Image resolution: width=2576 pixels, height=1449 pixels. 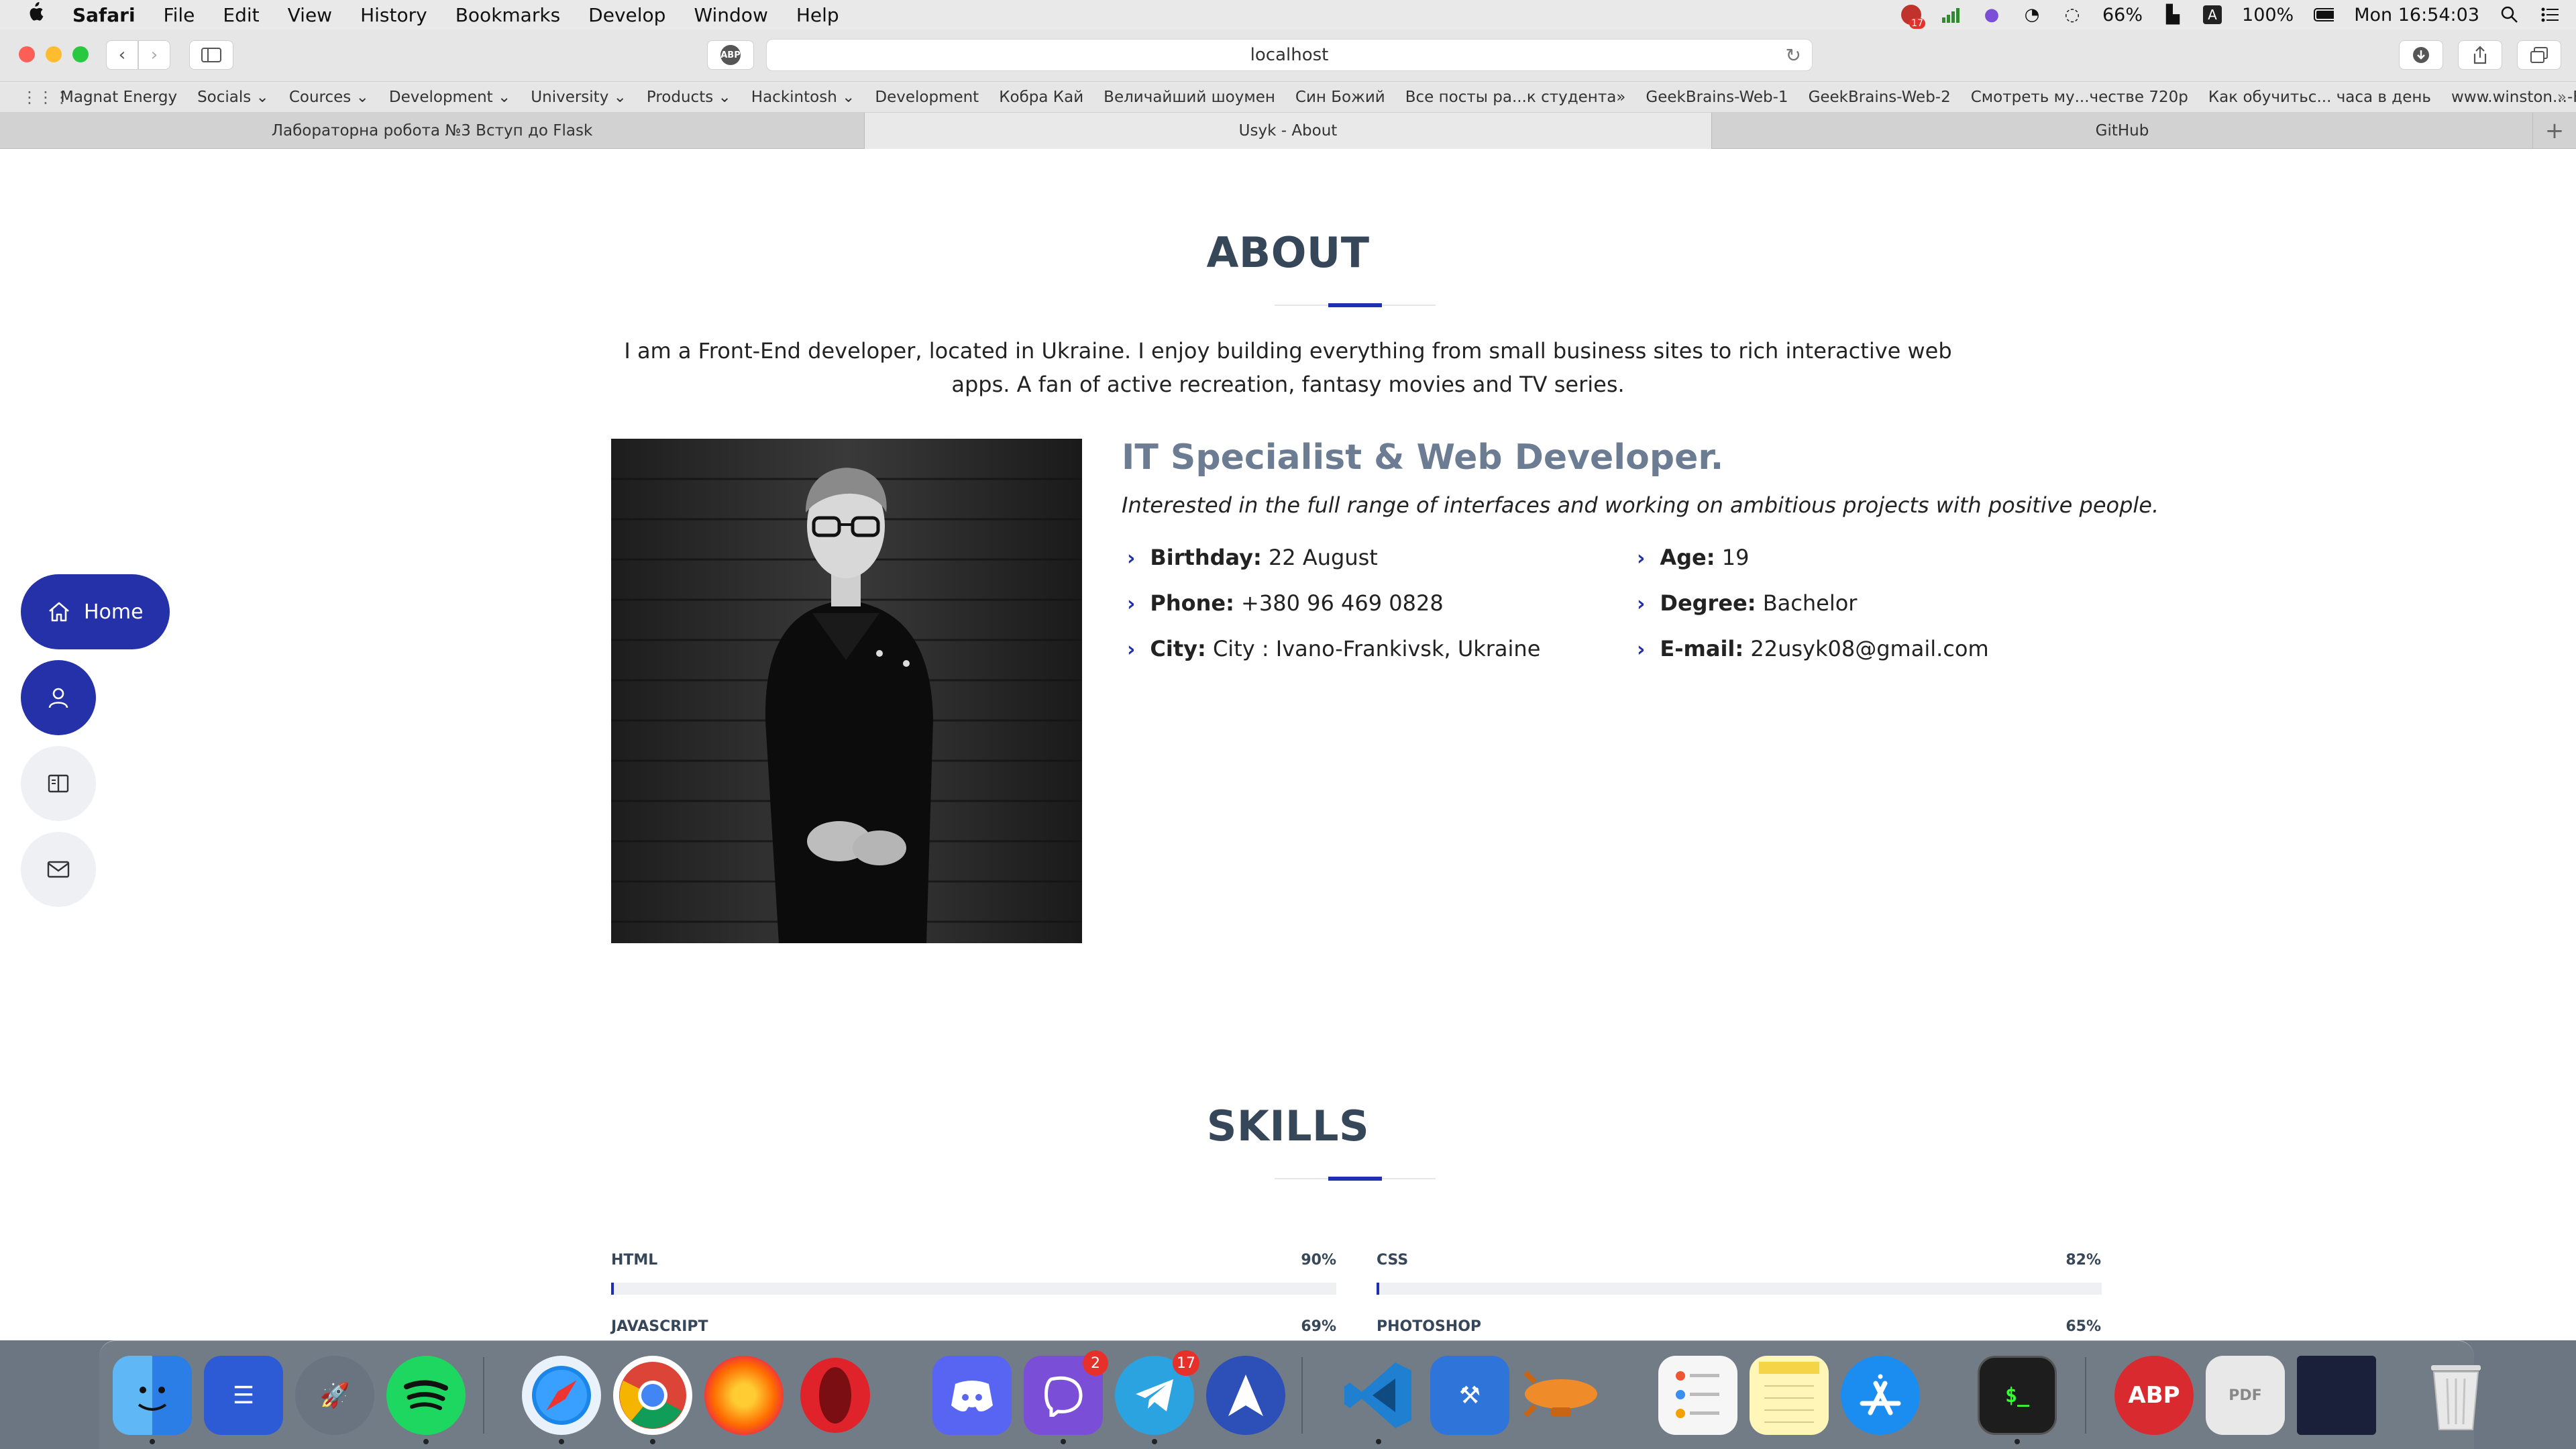 I want to click on menu-window: Window, so click(x=730, y=15).